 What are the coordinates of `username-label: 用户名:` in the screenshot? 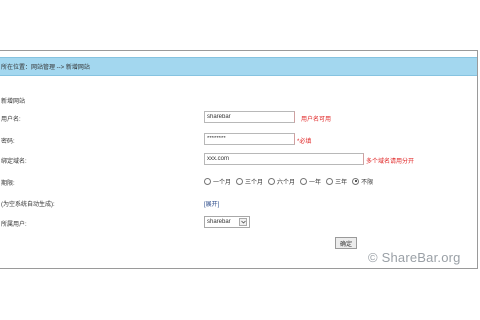 It's located at (11, 120).